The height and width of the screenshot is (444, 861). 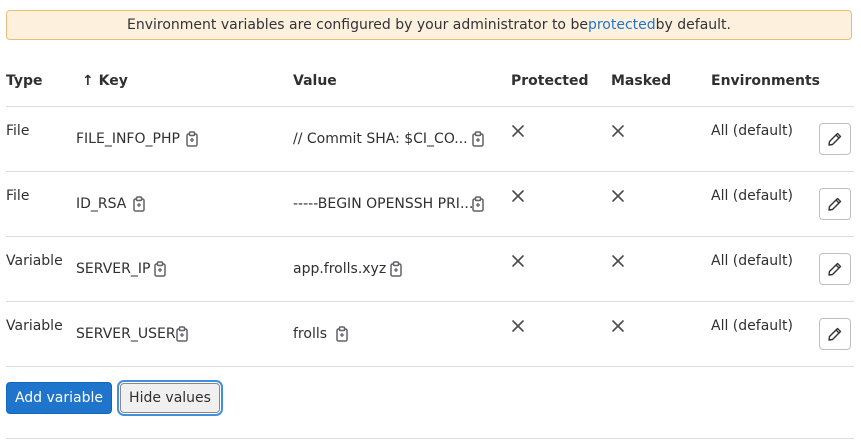 What do you see at coordinates (113, 269) in the screenshot?
I see `row-key: SERVER_IP` at bounding box center [113, 269].